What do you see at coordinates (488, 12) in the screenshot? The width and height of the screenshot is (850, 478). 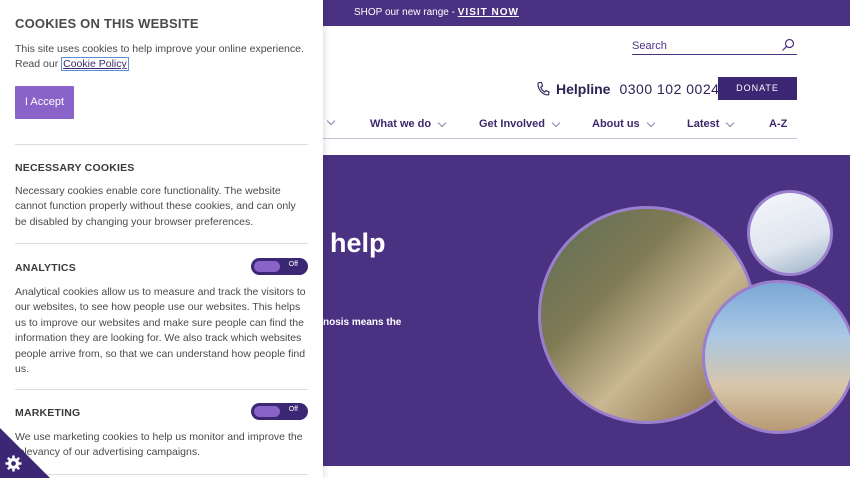 I see `visit-now-link: VISIT NOW` at bounding box center [488, 12].